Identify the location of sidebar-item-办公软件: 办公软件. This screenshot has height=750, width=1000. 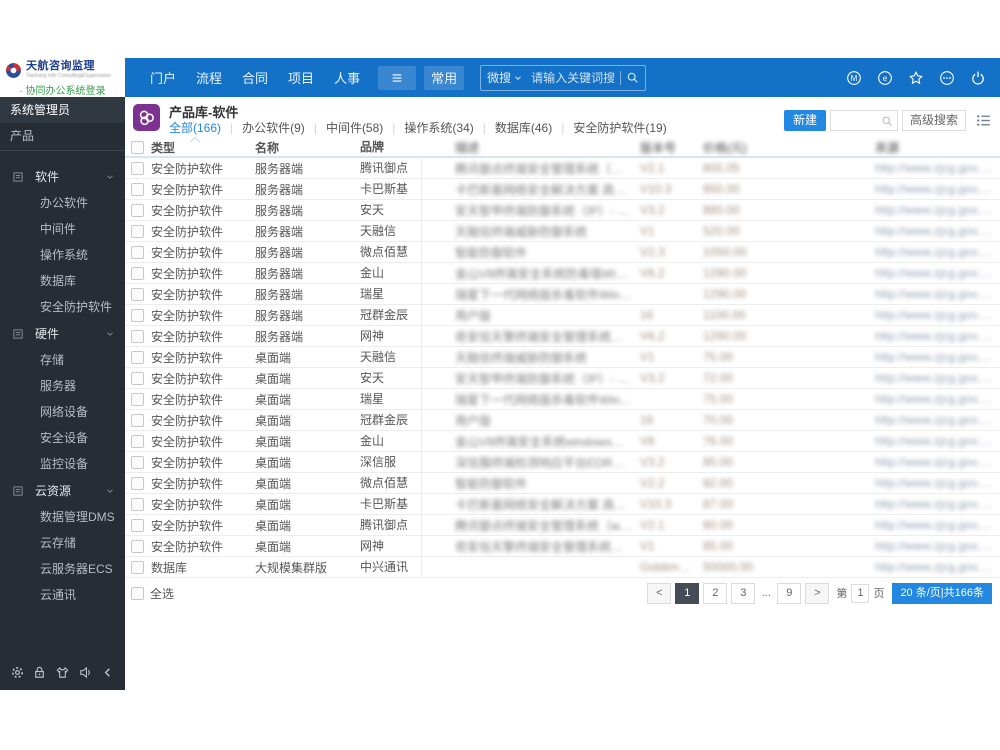
(62, 203).